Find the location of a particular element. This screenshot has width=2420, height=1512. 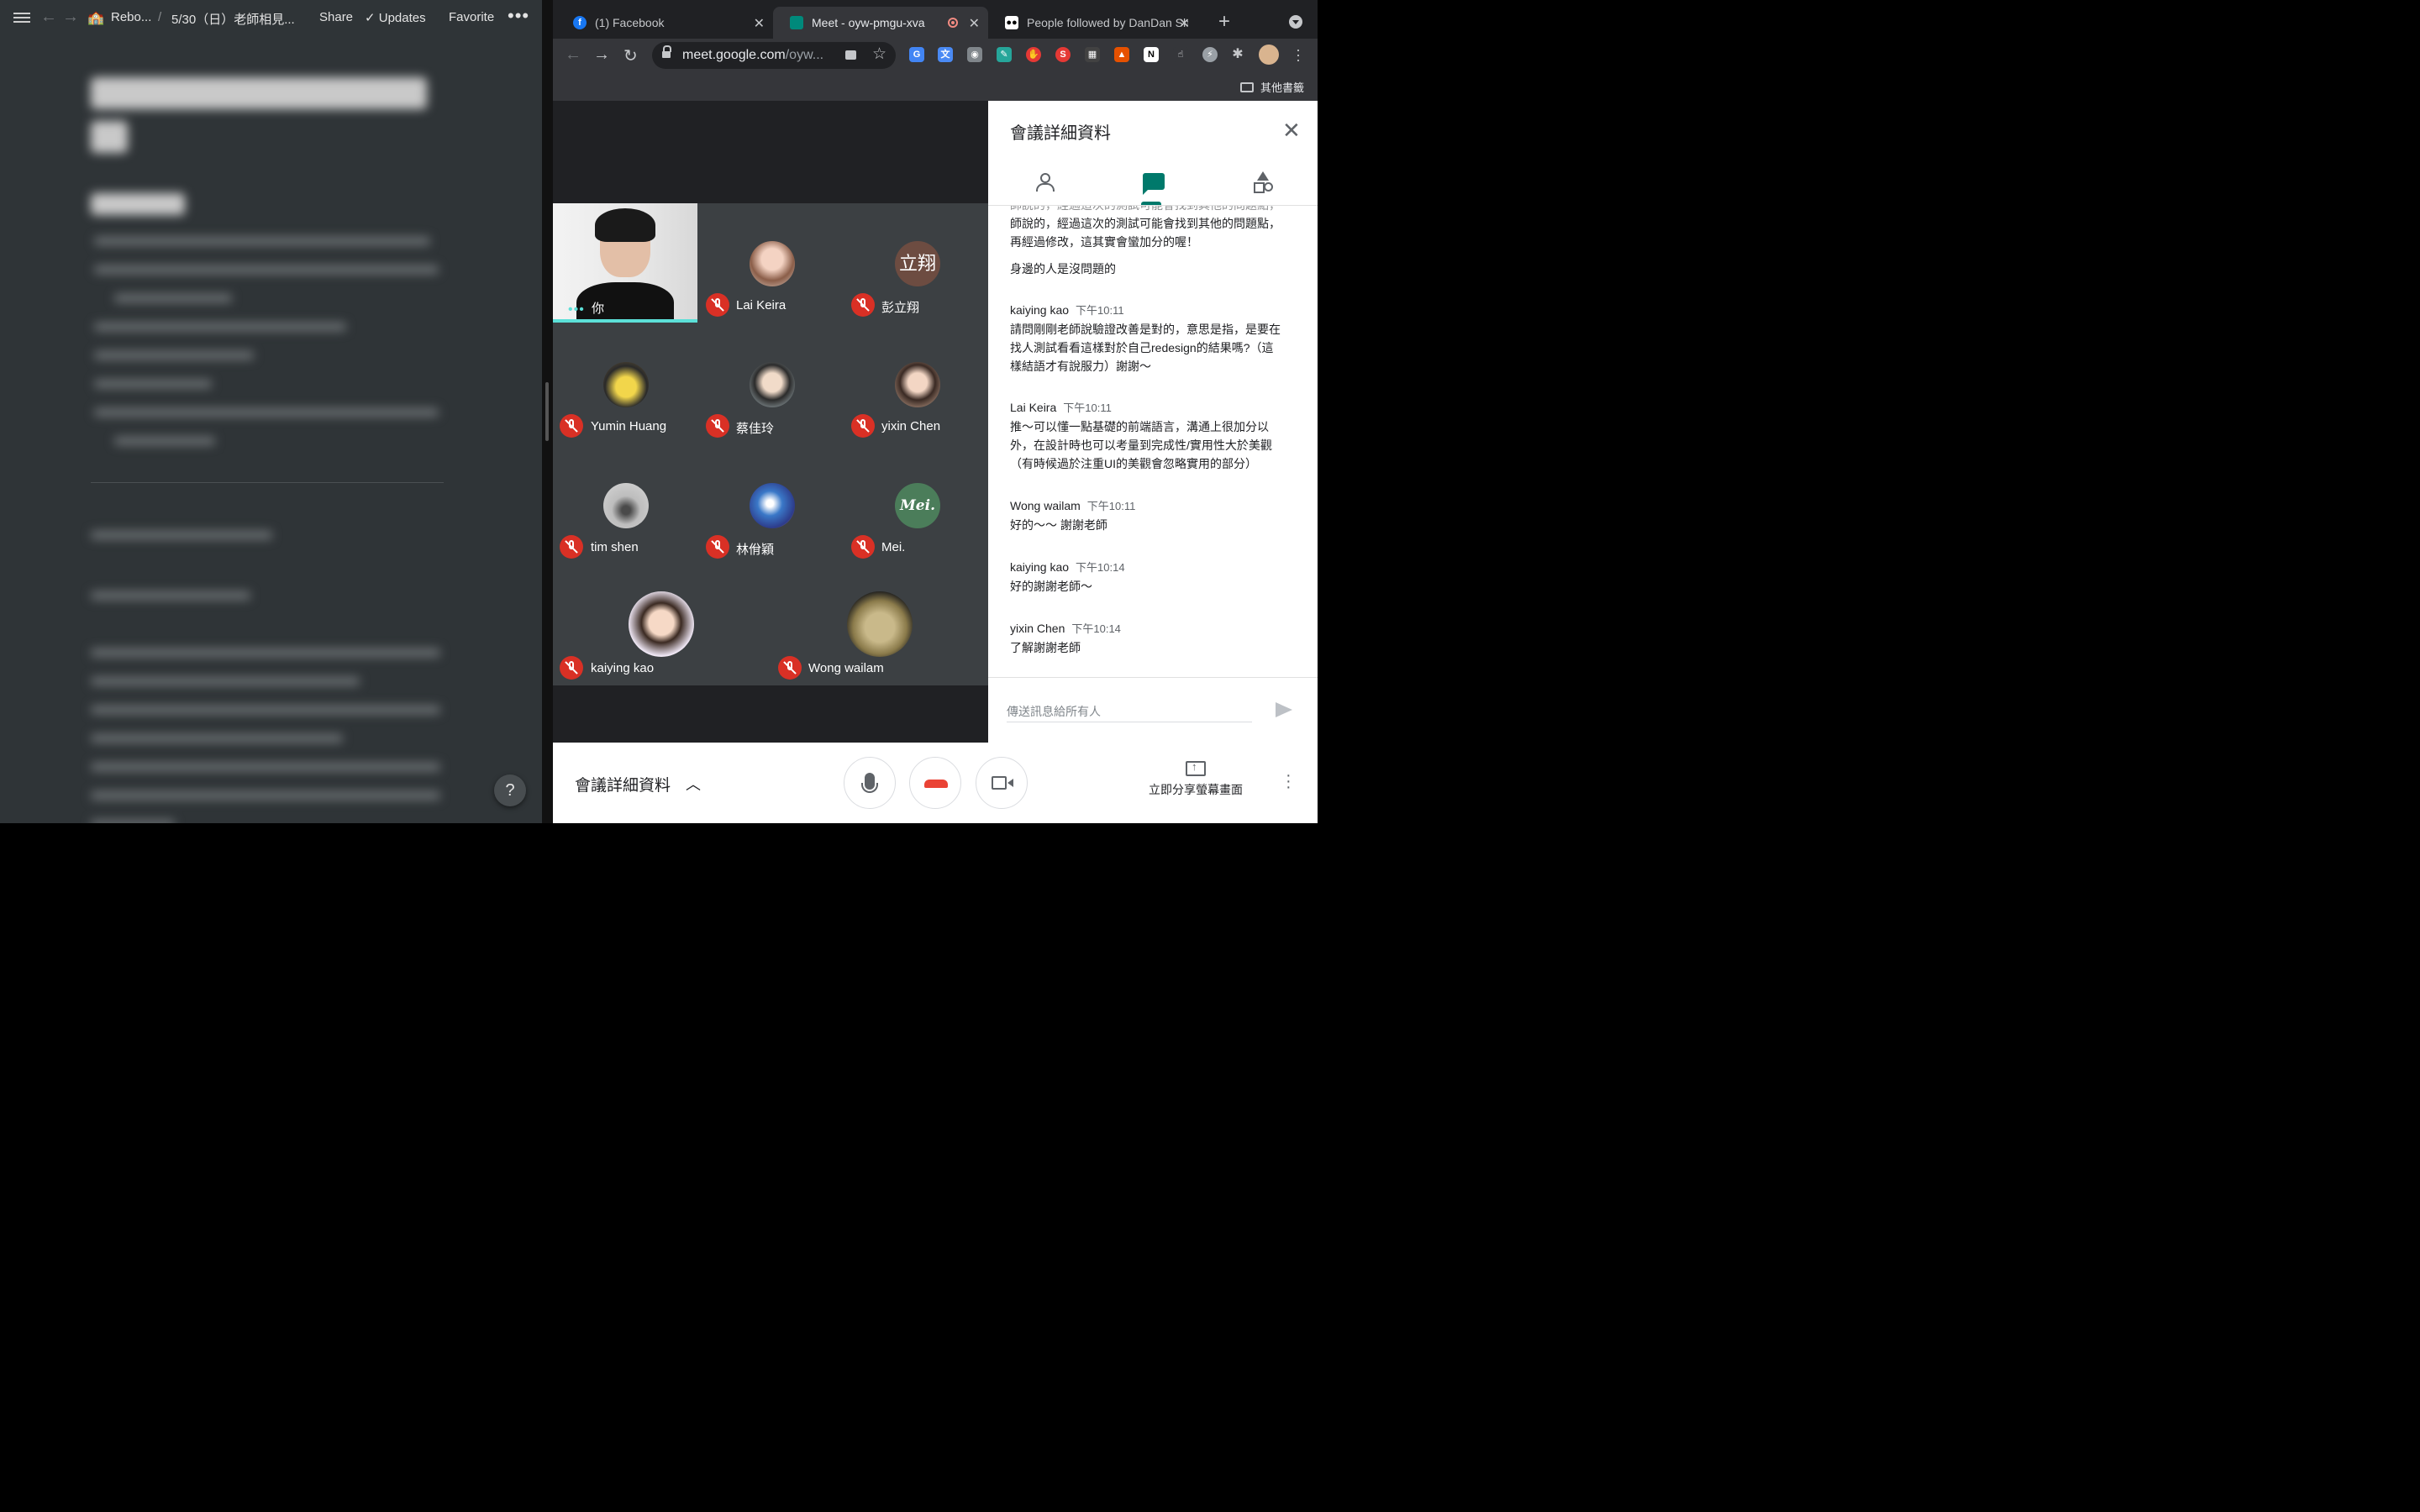

translate-extension-icon: 文 is located at coordinates (945, 54).